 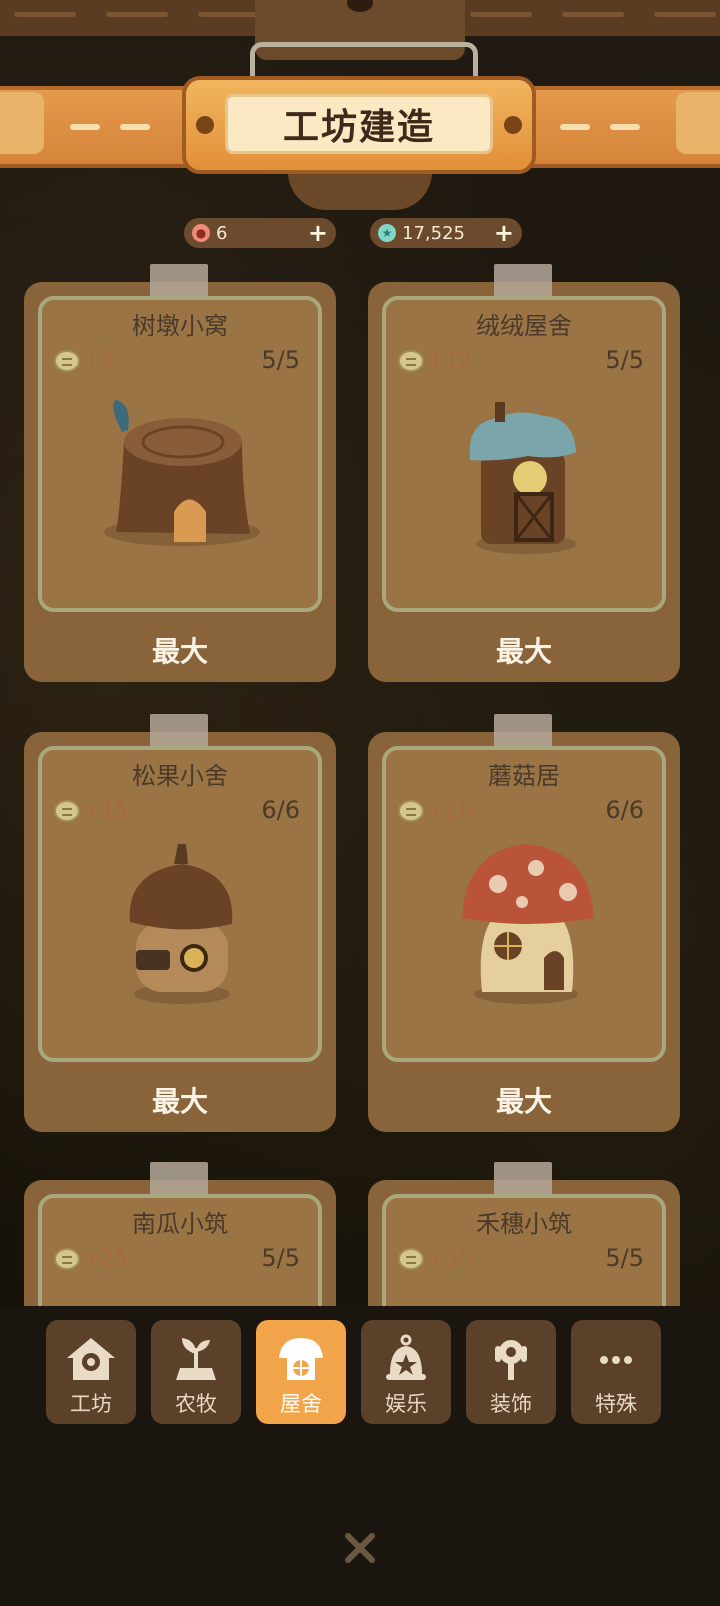 I want to click on tab-label: 工坊, so click(x=91, y=1404).